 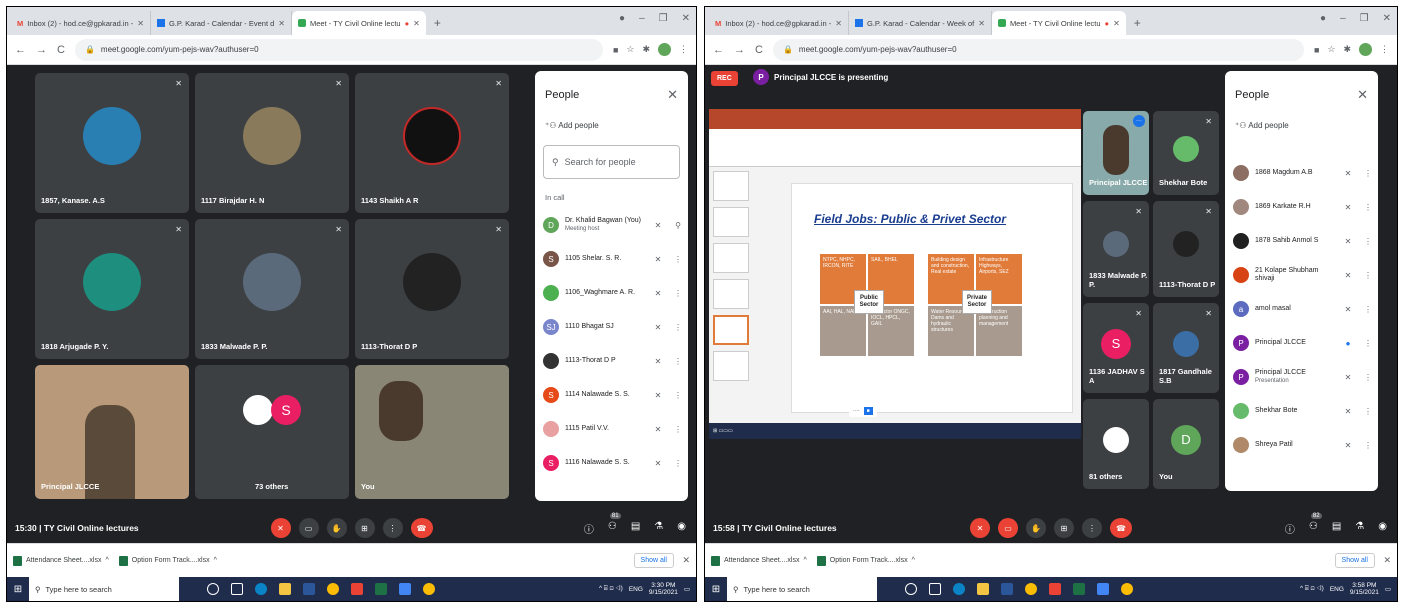 What do you see at coordinates (1079, 589) in the screenshot?
I see `excel-icon` at bounding box center [1079, 589].